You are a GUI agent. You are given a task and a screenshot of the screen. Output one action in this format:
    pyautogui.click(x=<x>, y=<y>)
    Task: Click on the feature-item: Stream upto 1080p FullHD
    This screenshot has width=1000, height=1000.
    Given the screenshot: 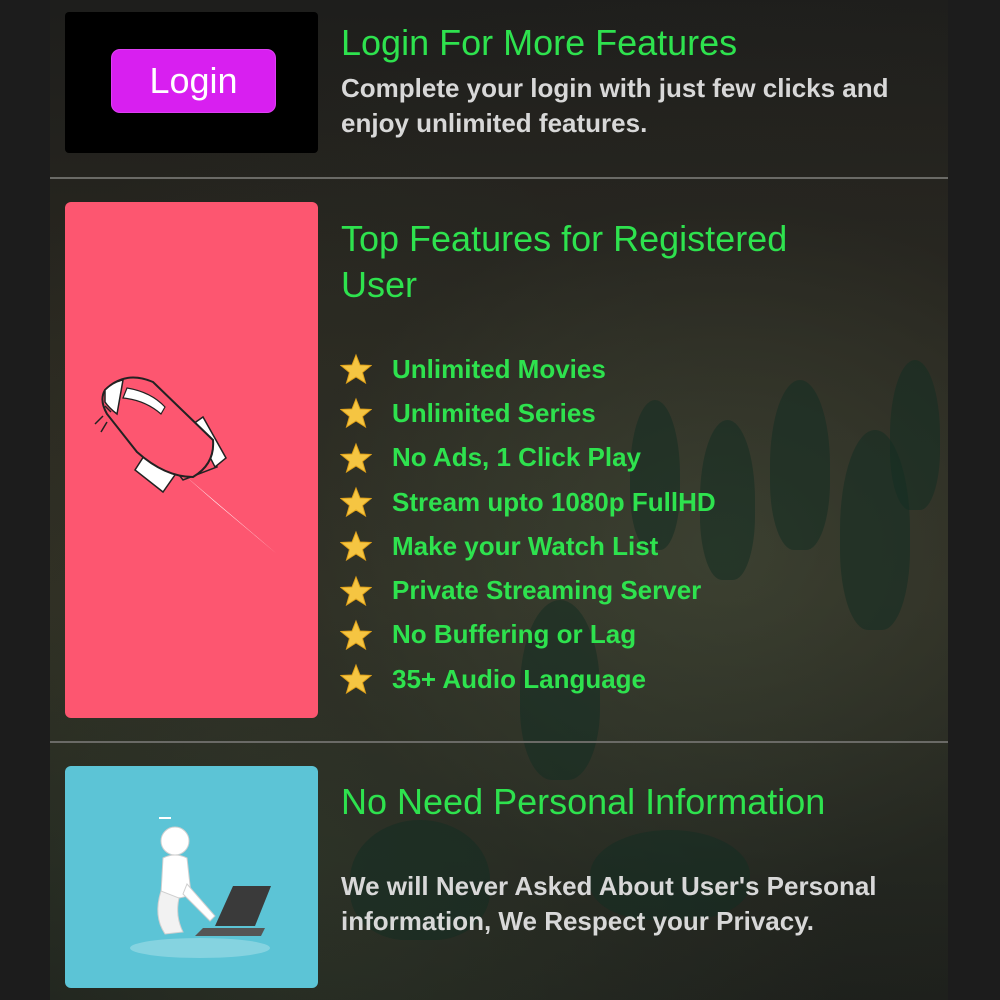 What is the action you would take?
    pyautogui.click(x=528, y=502)
    